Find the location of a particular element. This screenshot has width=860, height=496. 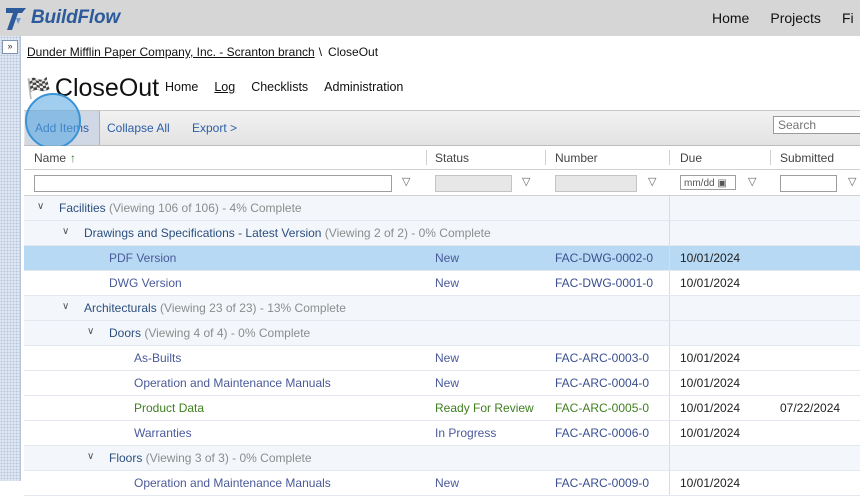

table-row: DWG Version New FAC-DWG-0001-0 10/01/2024 is located at coordinates (442, 283).